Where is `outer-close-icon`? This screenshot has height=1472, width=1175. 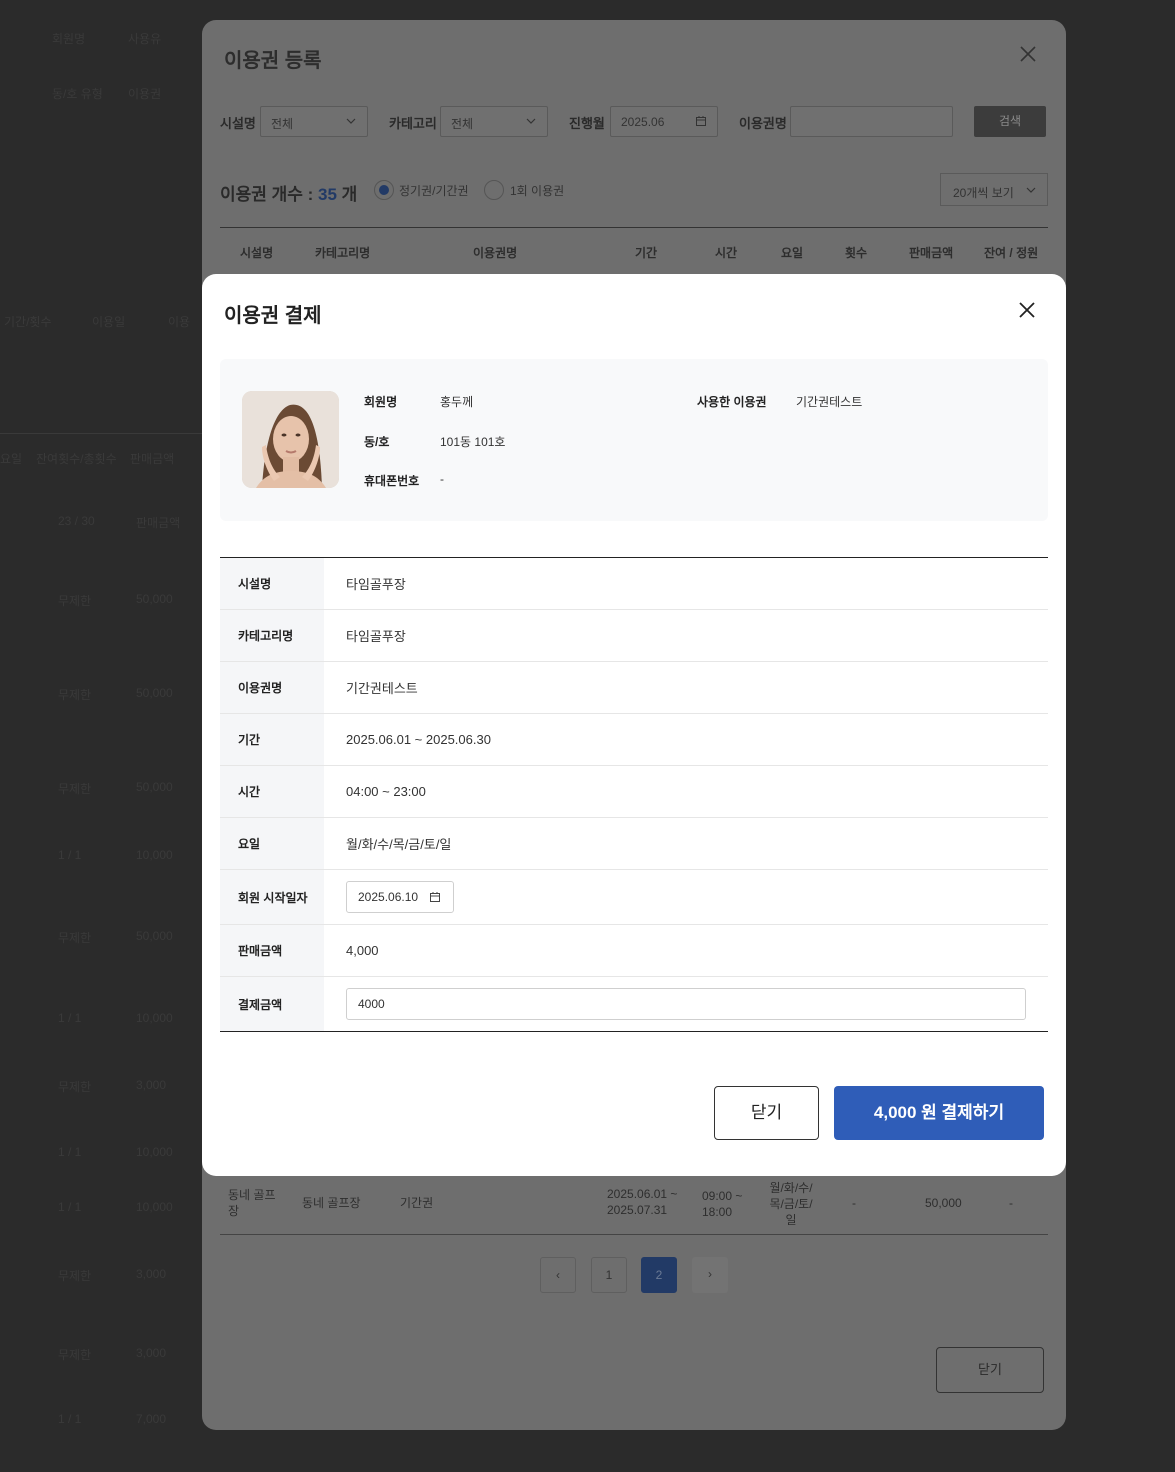
outer-close-icon is located at coordinates (1028, 54).